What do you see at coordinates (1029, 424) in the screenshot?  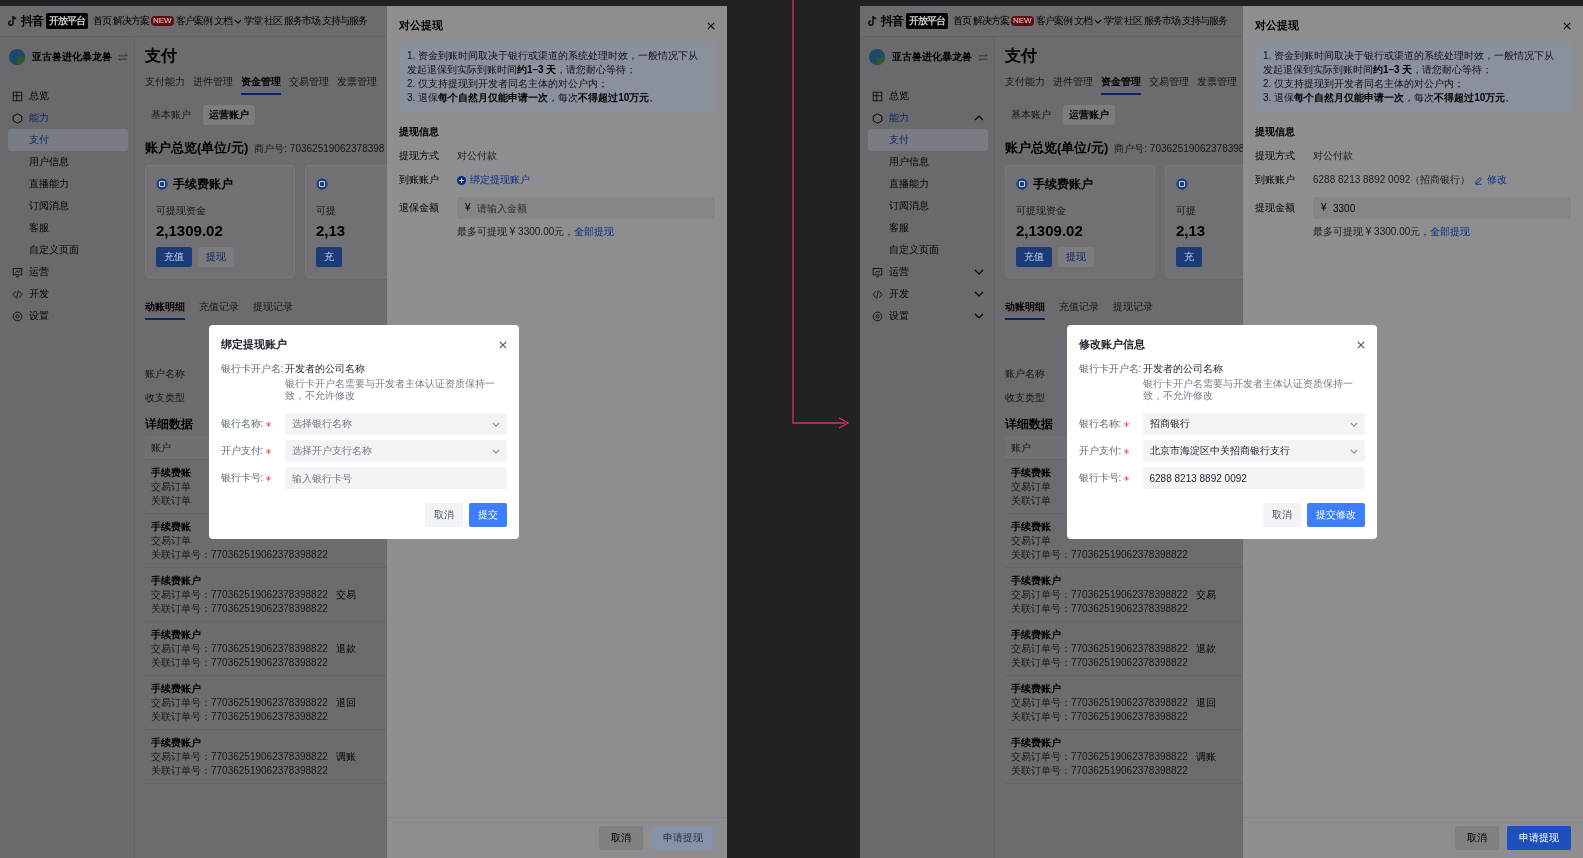 I see `section-title: 详细数据` at bounding box center [1029, 424].